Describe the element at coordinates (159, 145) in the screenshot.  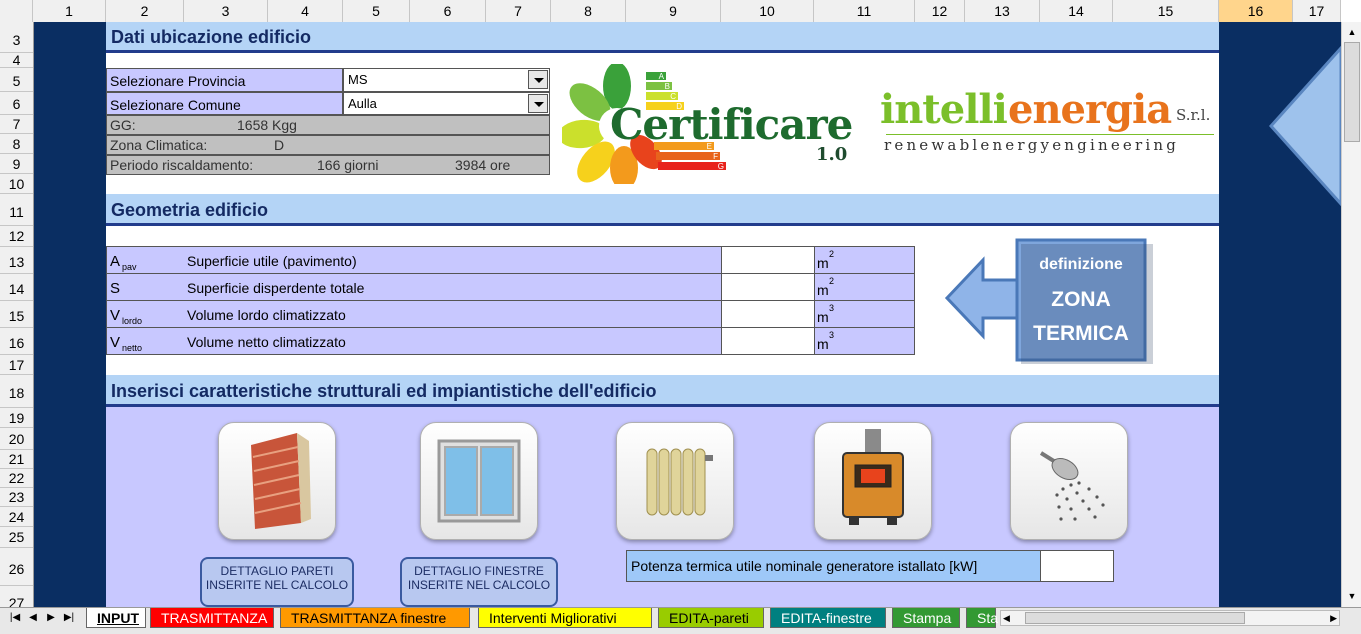
I see `zona-label: Zona Climatica:` at that location.